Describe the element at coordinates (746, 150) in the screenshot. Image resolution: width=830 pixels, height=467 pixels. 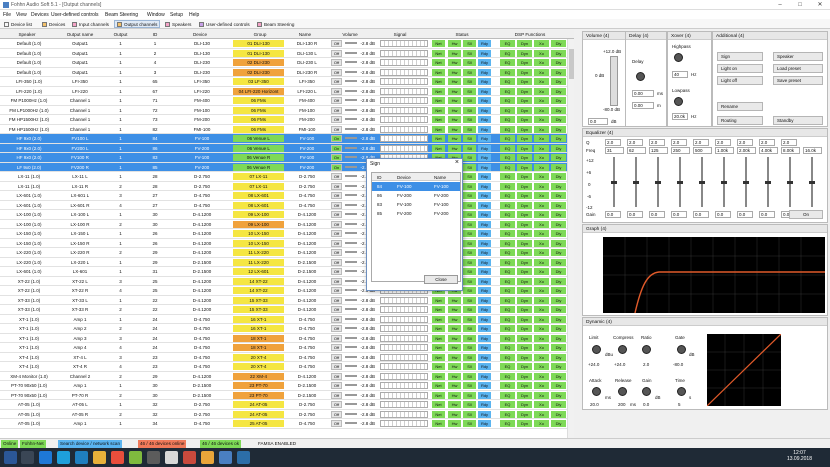
I see `eq-freq-field: 2.00k` at that location.